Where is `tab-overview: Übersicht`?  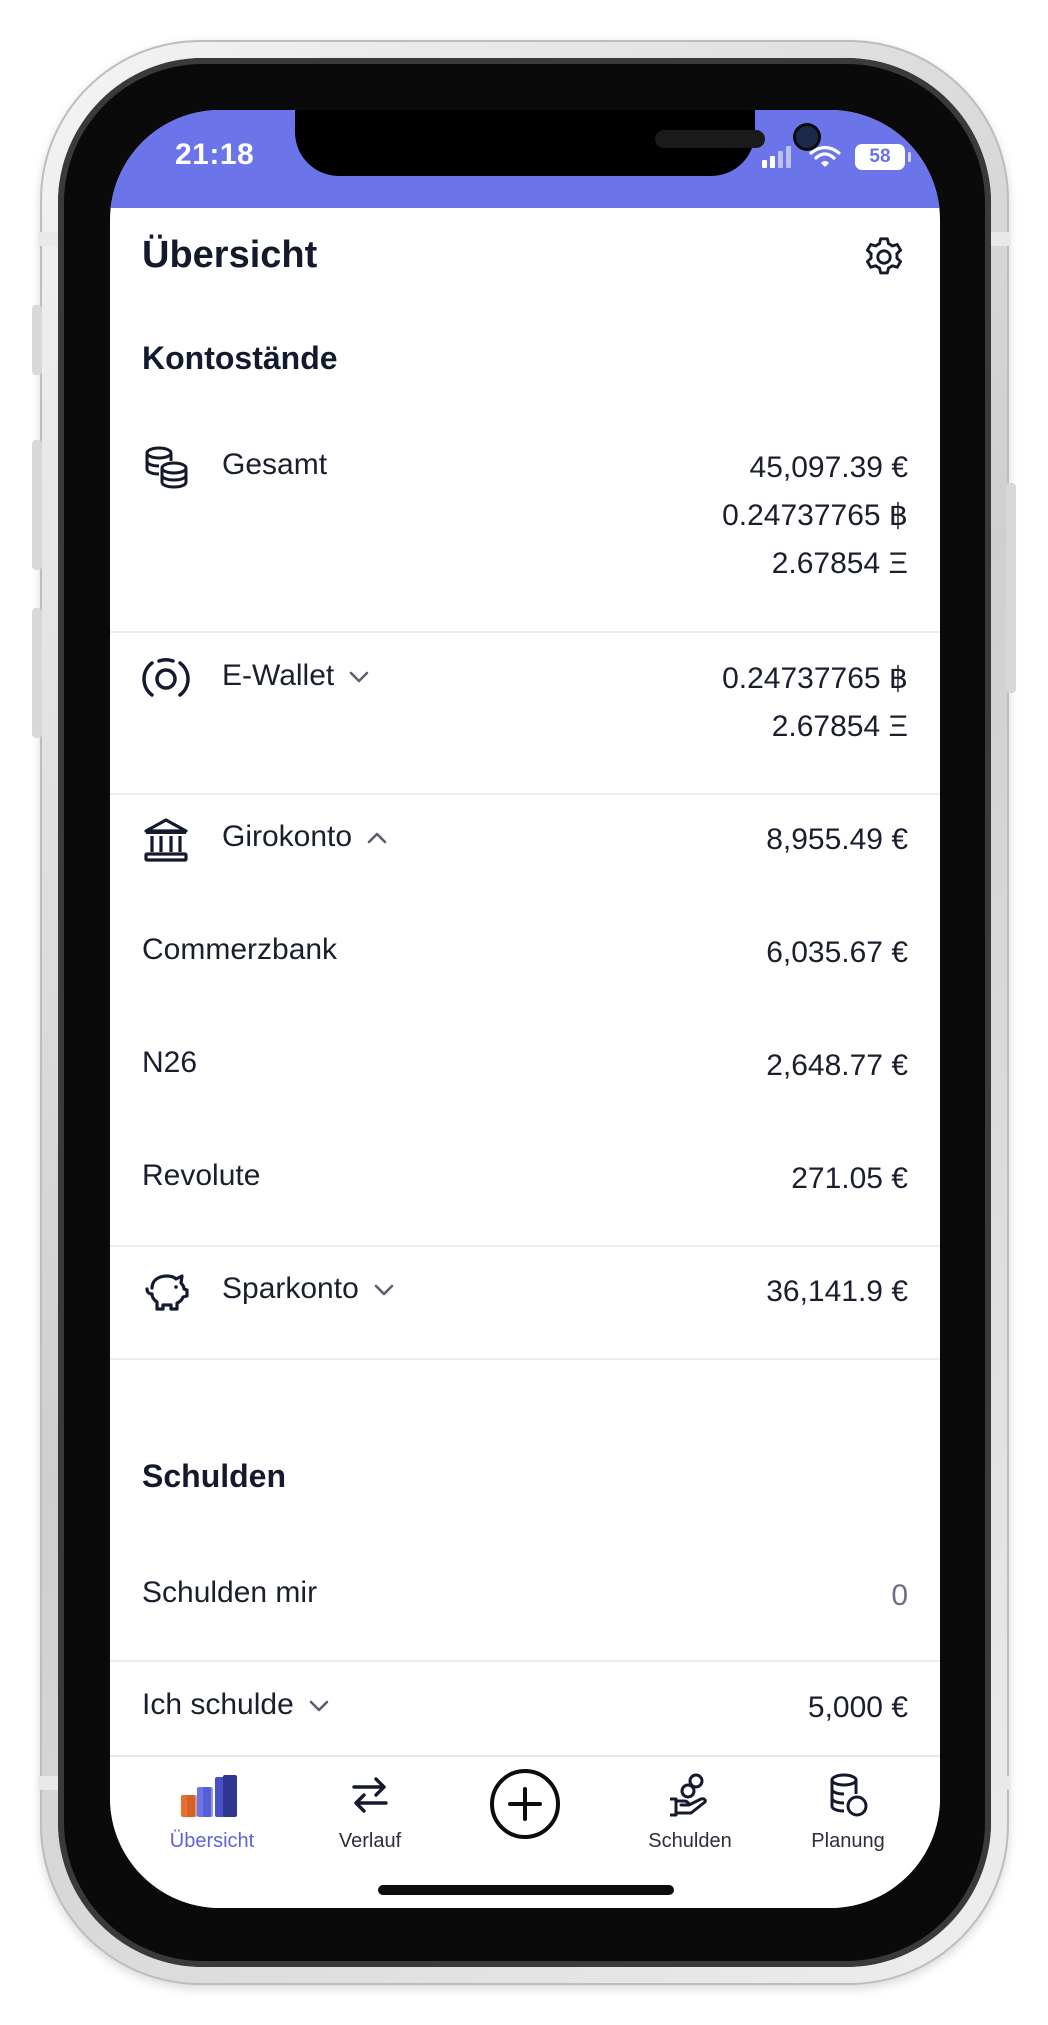 tab-overview: Übersicht is located at coordinates (212, 1812).